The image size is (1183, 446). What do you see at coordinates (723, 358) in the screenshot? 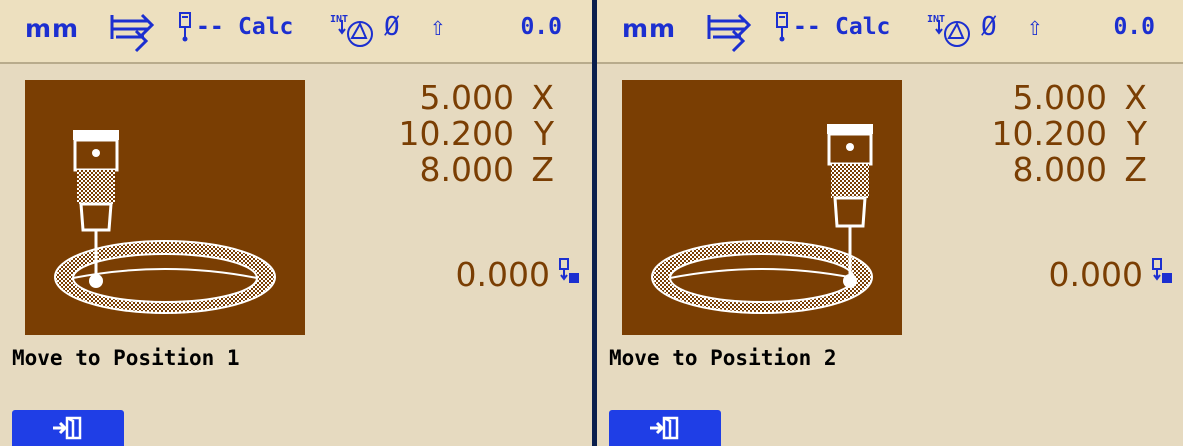
I see `instruction-message: Move to Position 2` at bounding box center [723, 358].